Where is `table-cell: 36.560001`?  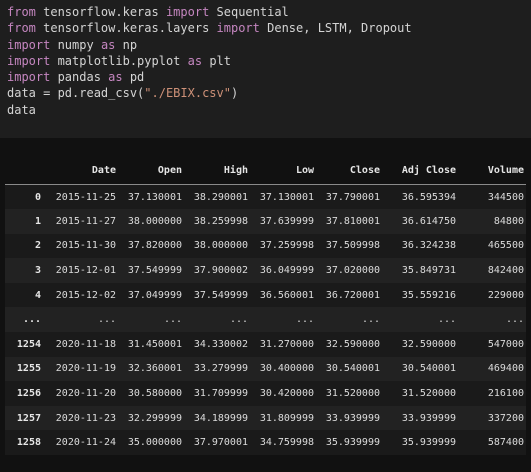
table-cell: 36.560001 is located at coordinates (286, 295).